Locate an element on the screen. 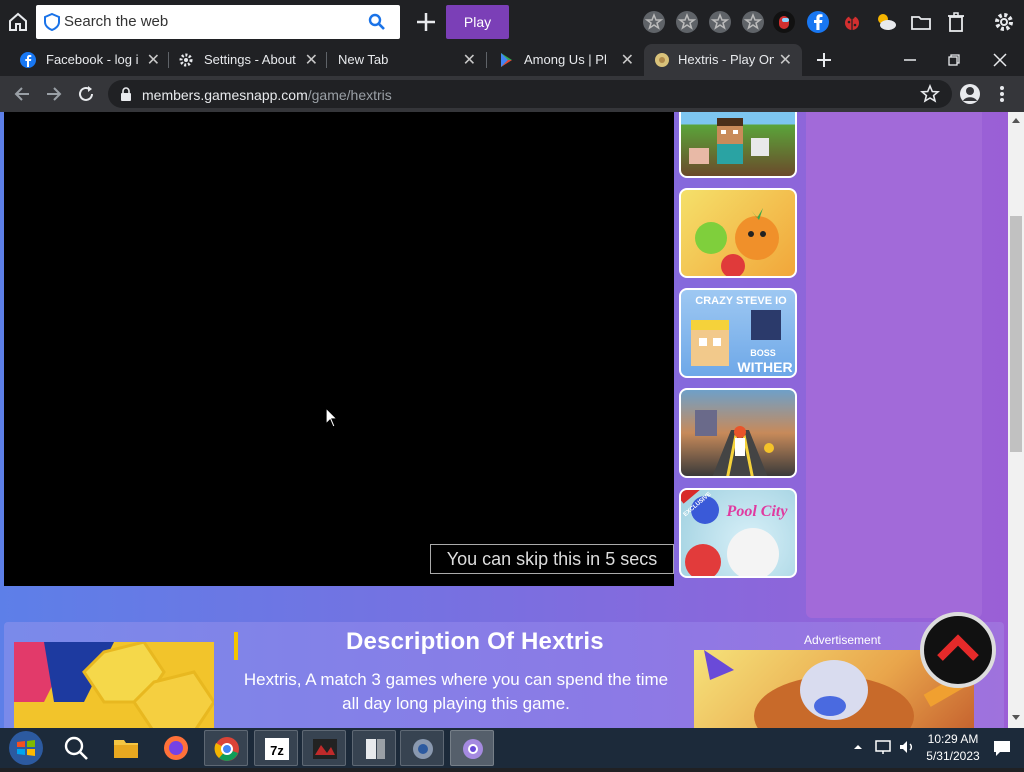 Image resolution: width=1024 pixels, height=772 pixels. add-icon is located at coordinates (426, 22).